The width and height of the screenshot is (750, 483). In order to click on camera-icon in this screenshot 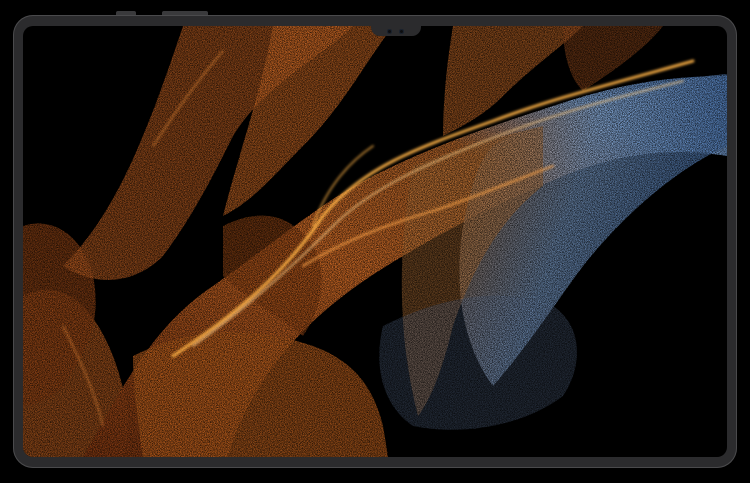, I will do `click(389, 31)`.